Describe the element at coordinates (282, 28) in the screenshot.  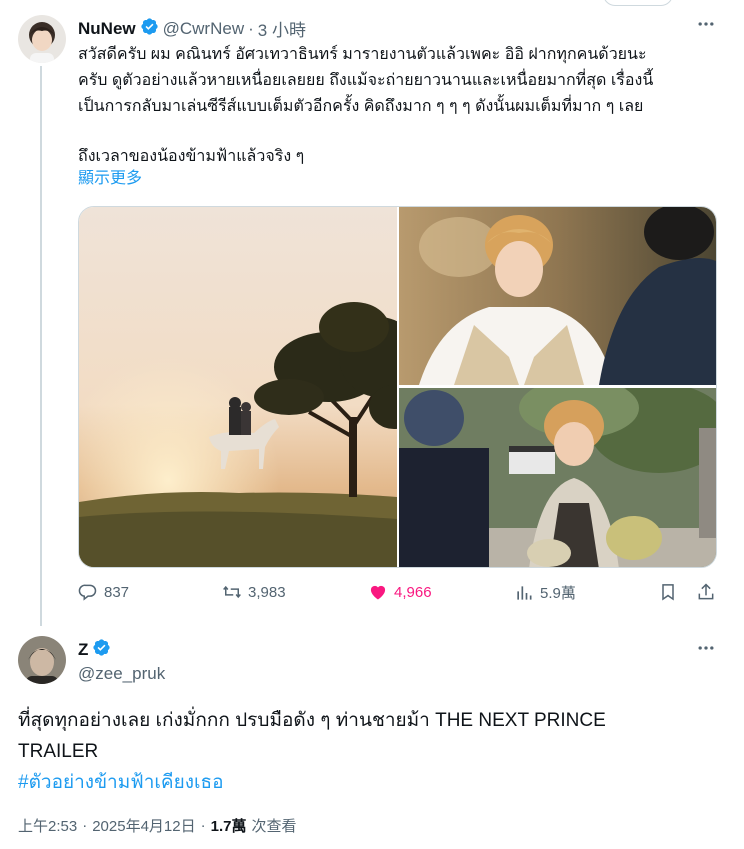
I see `tweet-time: 3 小時` at that location.